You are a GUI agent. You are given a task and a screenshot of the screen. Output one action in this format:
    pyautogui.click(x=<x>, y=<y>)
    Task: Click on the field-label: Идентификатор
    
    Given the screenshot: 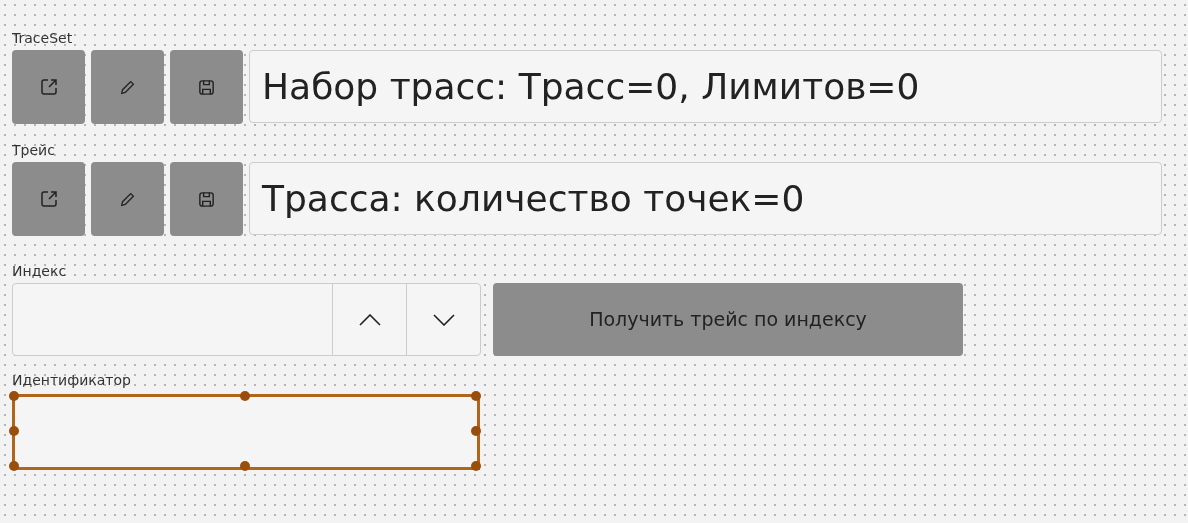 What is the action you would take?
    pyautogui.click(x=71, y=380)
    